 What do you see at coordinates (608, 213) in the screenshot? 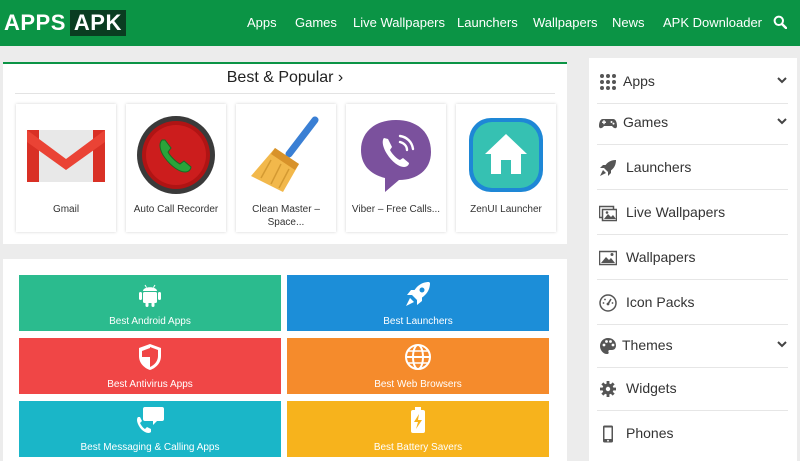
I see `images-icon` at bounding box center [608, 213].